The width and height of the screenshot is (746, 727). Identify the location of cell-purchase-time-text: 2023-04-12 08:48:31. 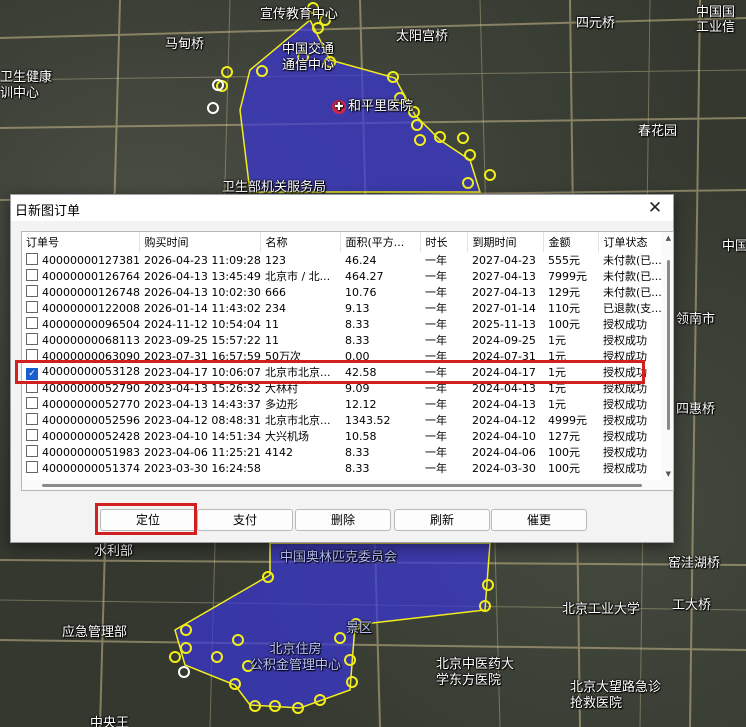
(202, 420).